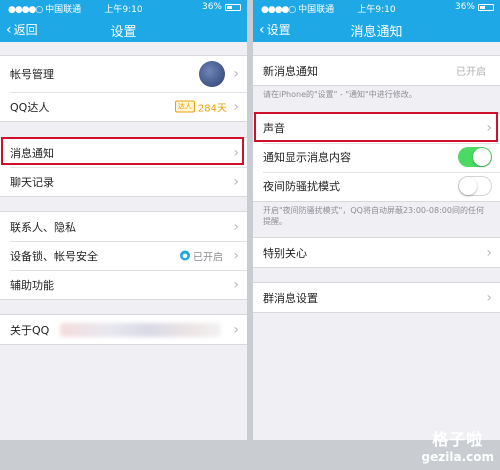 The image size is (500, 470). What do you see at coordinates (123, 32) in the screenshot?
I see `page-title: 设置` at bounding box center [123, 32].